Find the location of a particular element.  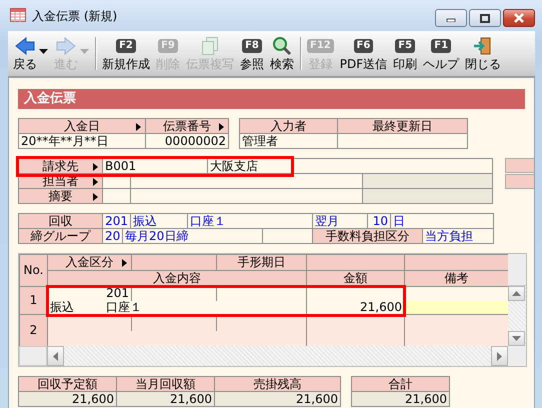

horizontal-scrollbar is located at coordinates (272, 356).